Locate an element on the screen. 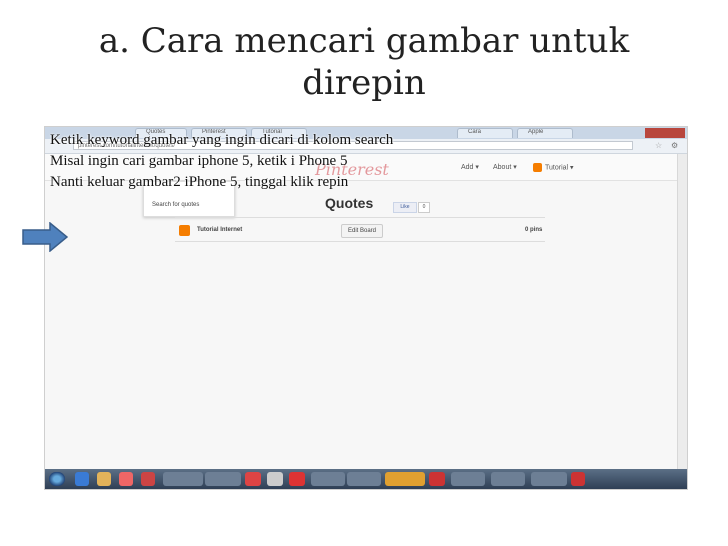 This screenshot has height=546, width=728. board-title: Quotes is located at coordinates (349, 203).